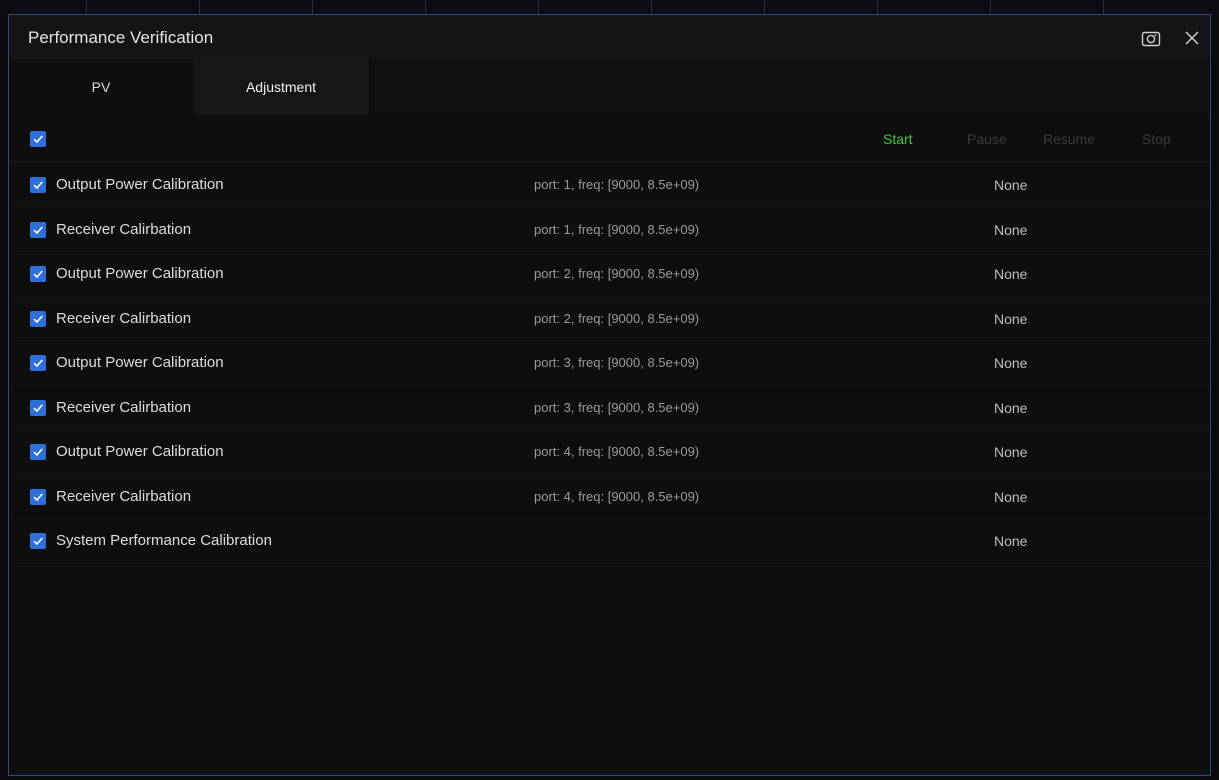 This screenshot has height=780, width=1219. Describe the element at coordinates (609, 37) in the screenshot. I see `dialog-titlebar: Performance Verification` at that location.